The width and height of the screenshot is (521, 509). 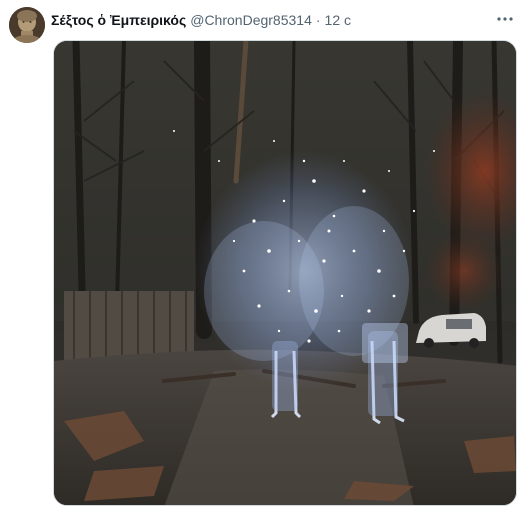 I want to click on user-handle: @ChronDegr85314, so click(x=251, y=20).